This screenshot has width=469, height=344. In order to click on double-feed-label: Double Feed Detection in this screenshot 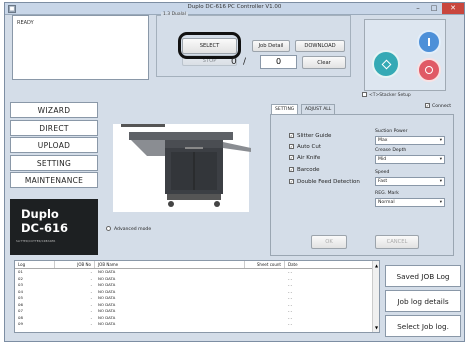, I will do `click(328, 182)`.